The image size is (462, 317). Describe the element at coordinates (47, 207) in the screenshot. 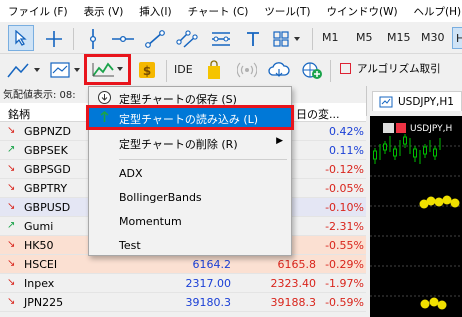

I see `symbol-cell: GBPUSD` at that location.